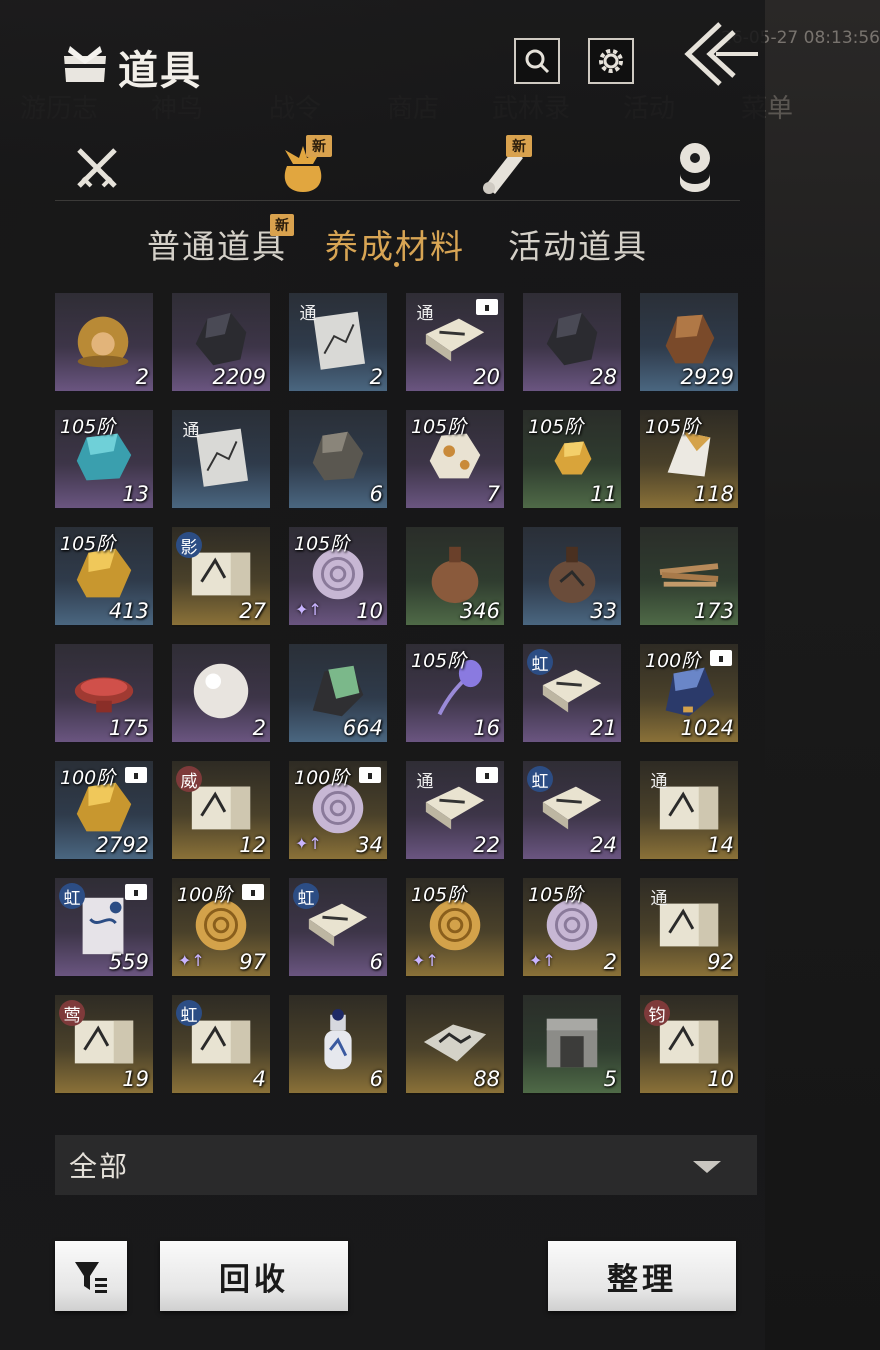  Describe the element at coordinates (689, 460) in the screenshot. I see `item-slot: 105阶 118` at that location.